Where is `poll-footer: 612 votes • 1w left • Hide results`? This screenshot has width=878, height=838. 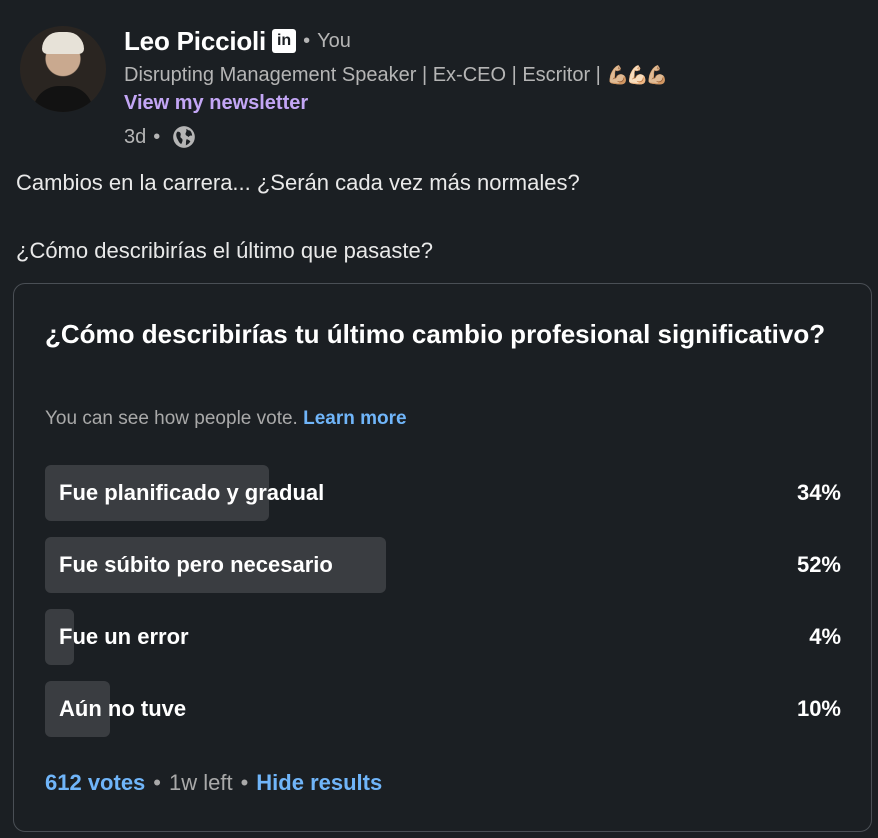
poll-footer: 612 votes • 1w left • Hide results is located at coordinates (213, 783).